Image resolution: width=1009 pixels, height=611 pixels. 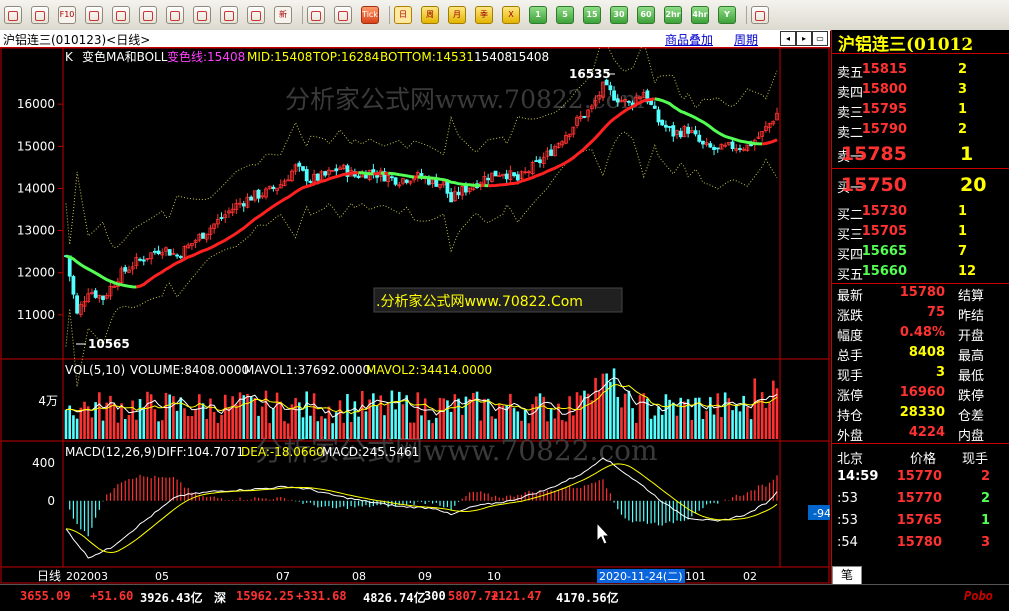 I want to click on nav-right-button: ▸, so click(x=804, y=38).